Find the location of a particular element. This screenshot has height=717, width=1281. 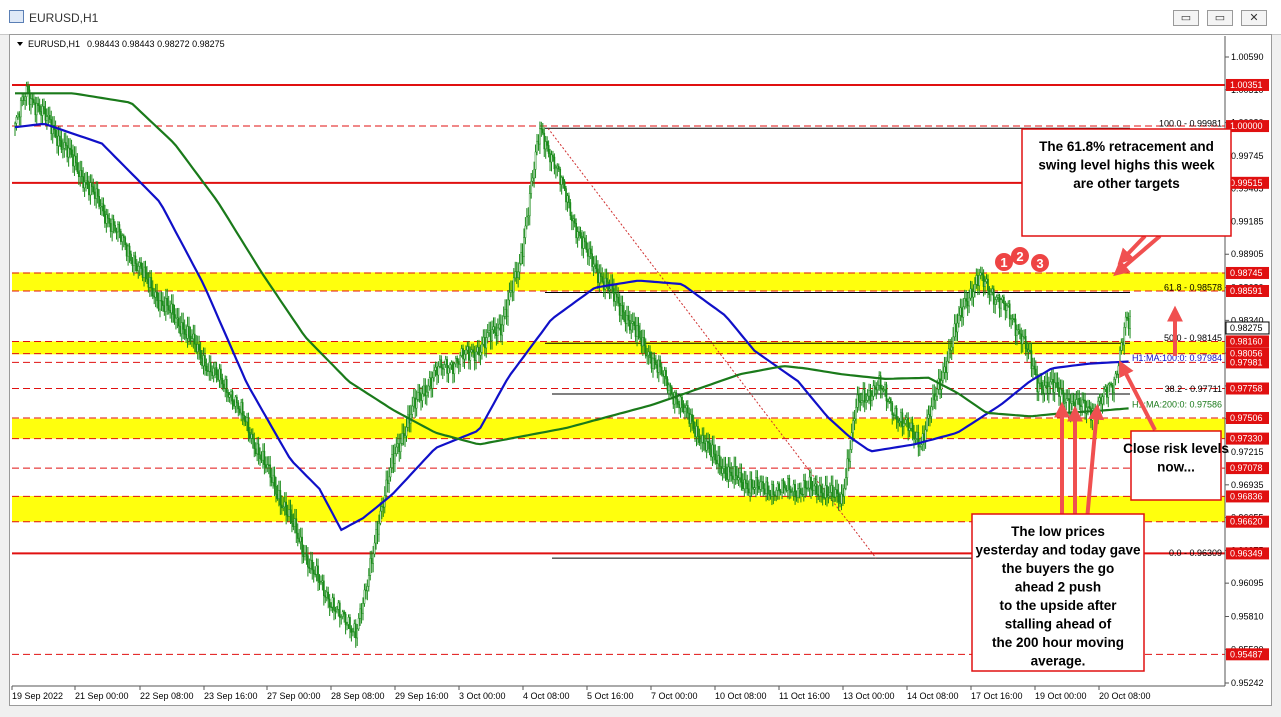

x-tick-label: 22 Sep 08:00 is located at coordinates (167, 696).